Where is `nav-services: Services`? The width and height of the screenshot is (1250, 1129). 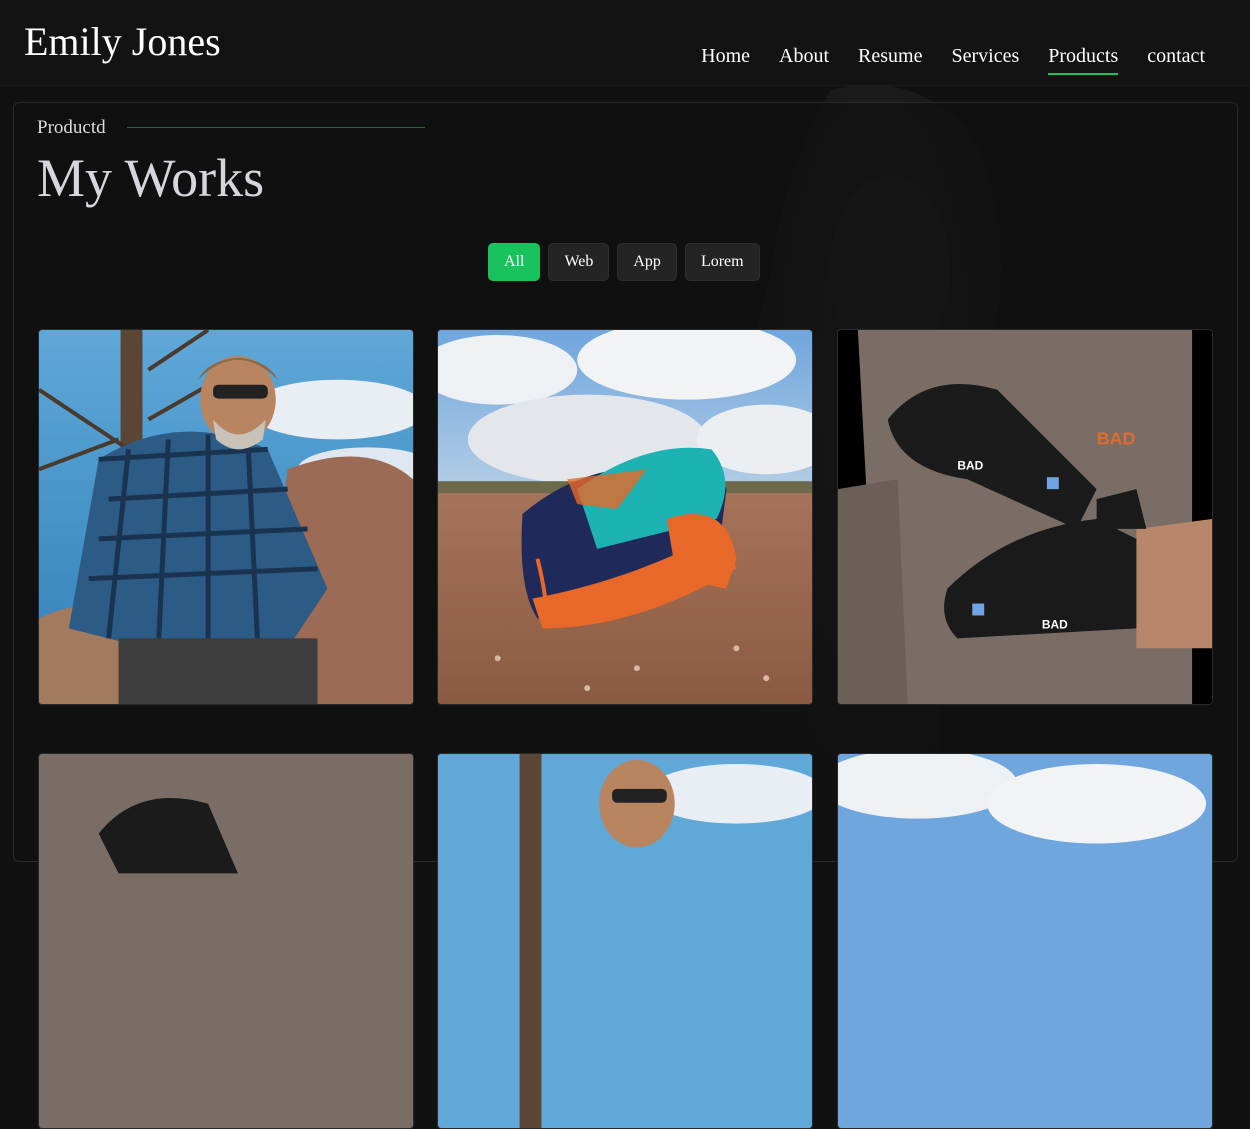 nav-services: Services is located at coordinates (985, 57).